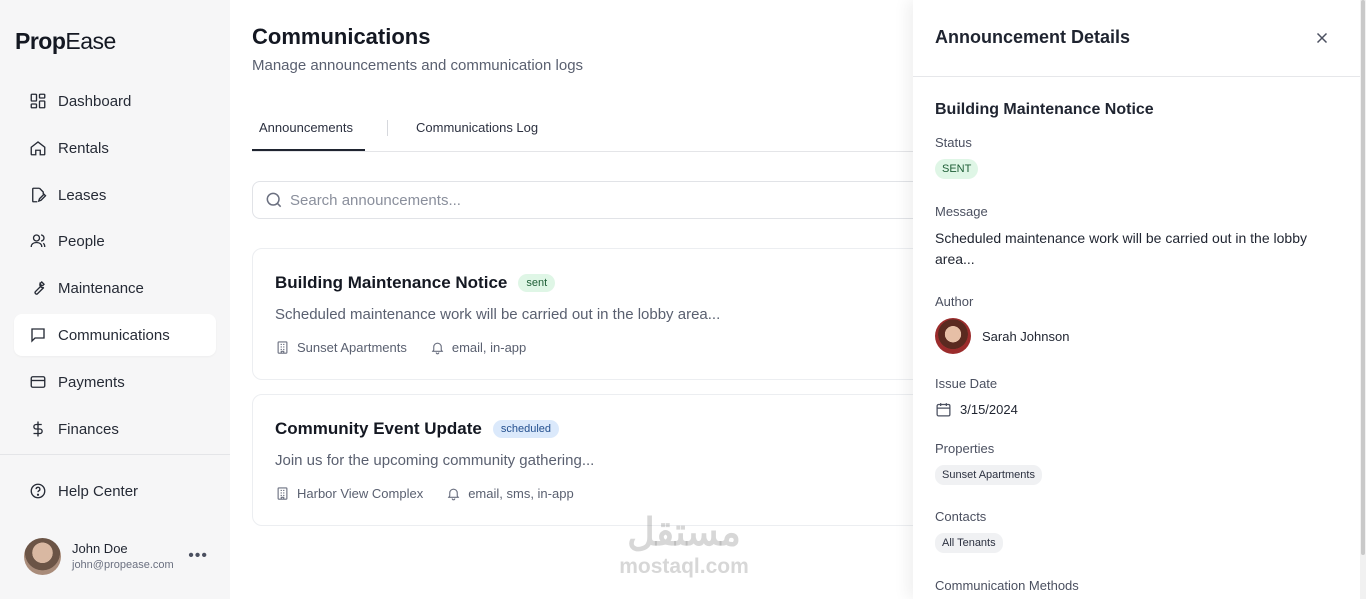 This screenshot has width=1366, height=599. I want to click on scrollbar-thumb, so click(1363, 277).